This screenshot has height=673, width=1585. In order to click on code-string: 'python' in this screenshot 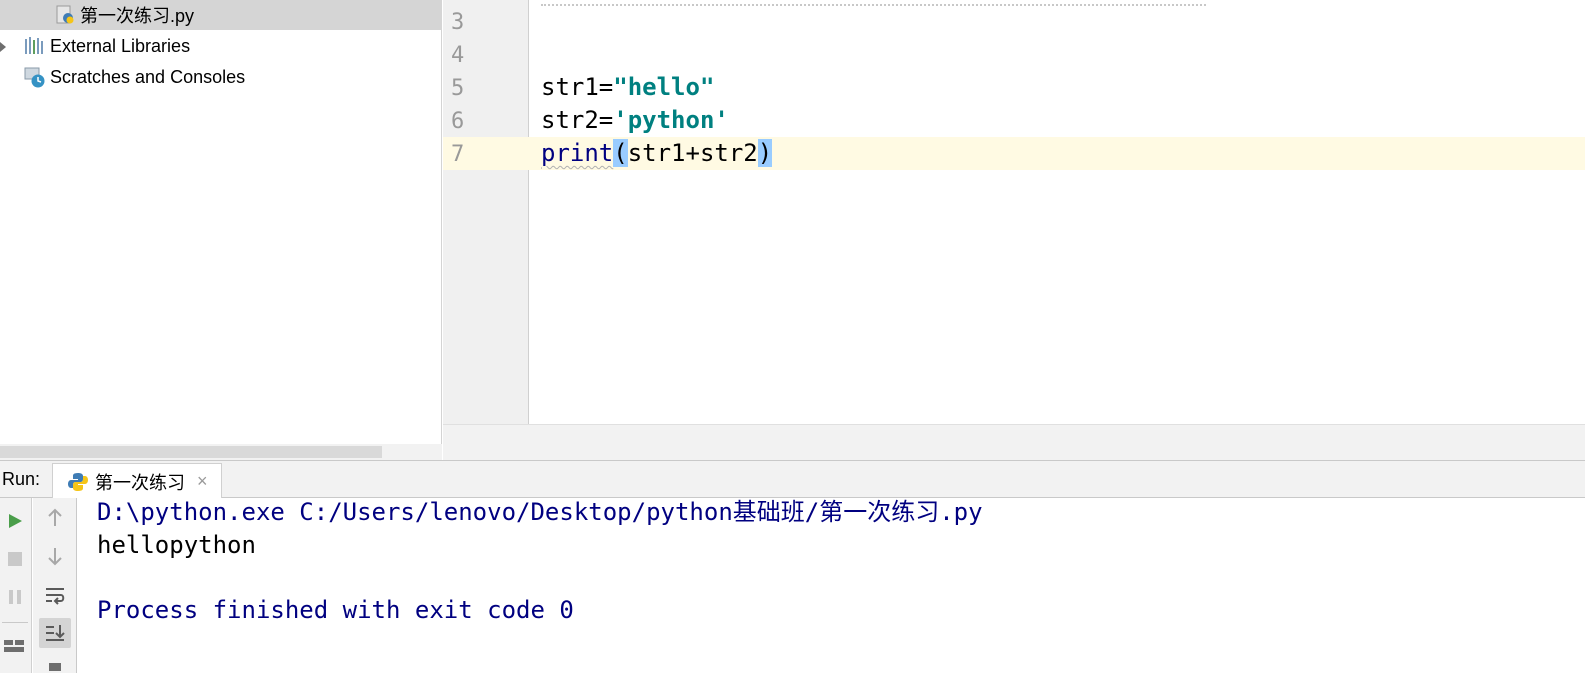, I will do `click(671, 120)`.